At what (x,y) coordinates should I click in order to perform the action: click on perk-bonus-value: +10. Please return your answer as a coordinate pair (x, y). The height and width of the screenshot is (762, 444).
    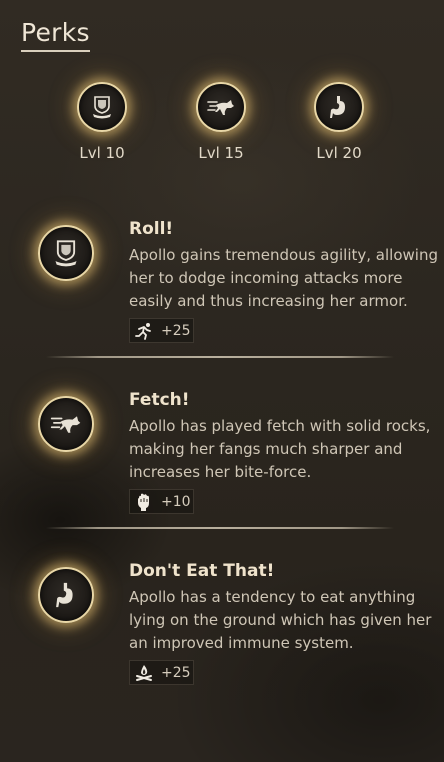
    Looking at the image, I should click on (176, 501).